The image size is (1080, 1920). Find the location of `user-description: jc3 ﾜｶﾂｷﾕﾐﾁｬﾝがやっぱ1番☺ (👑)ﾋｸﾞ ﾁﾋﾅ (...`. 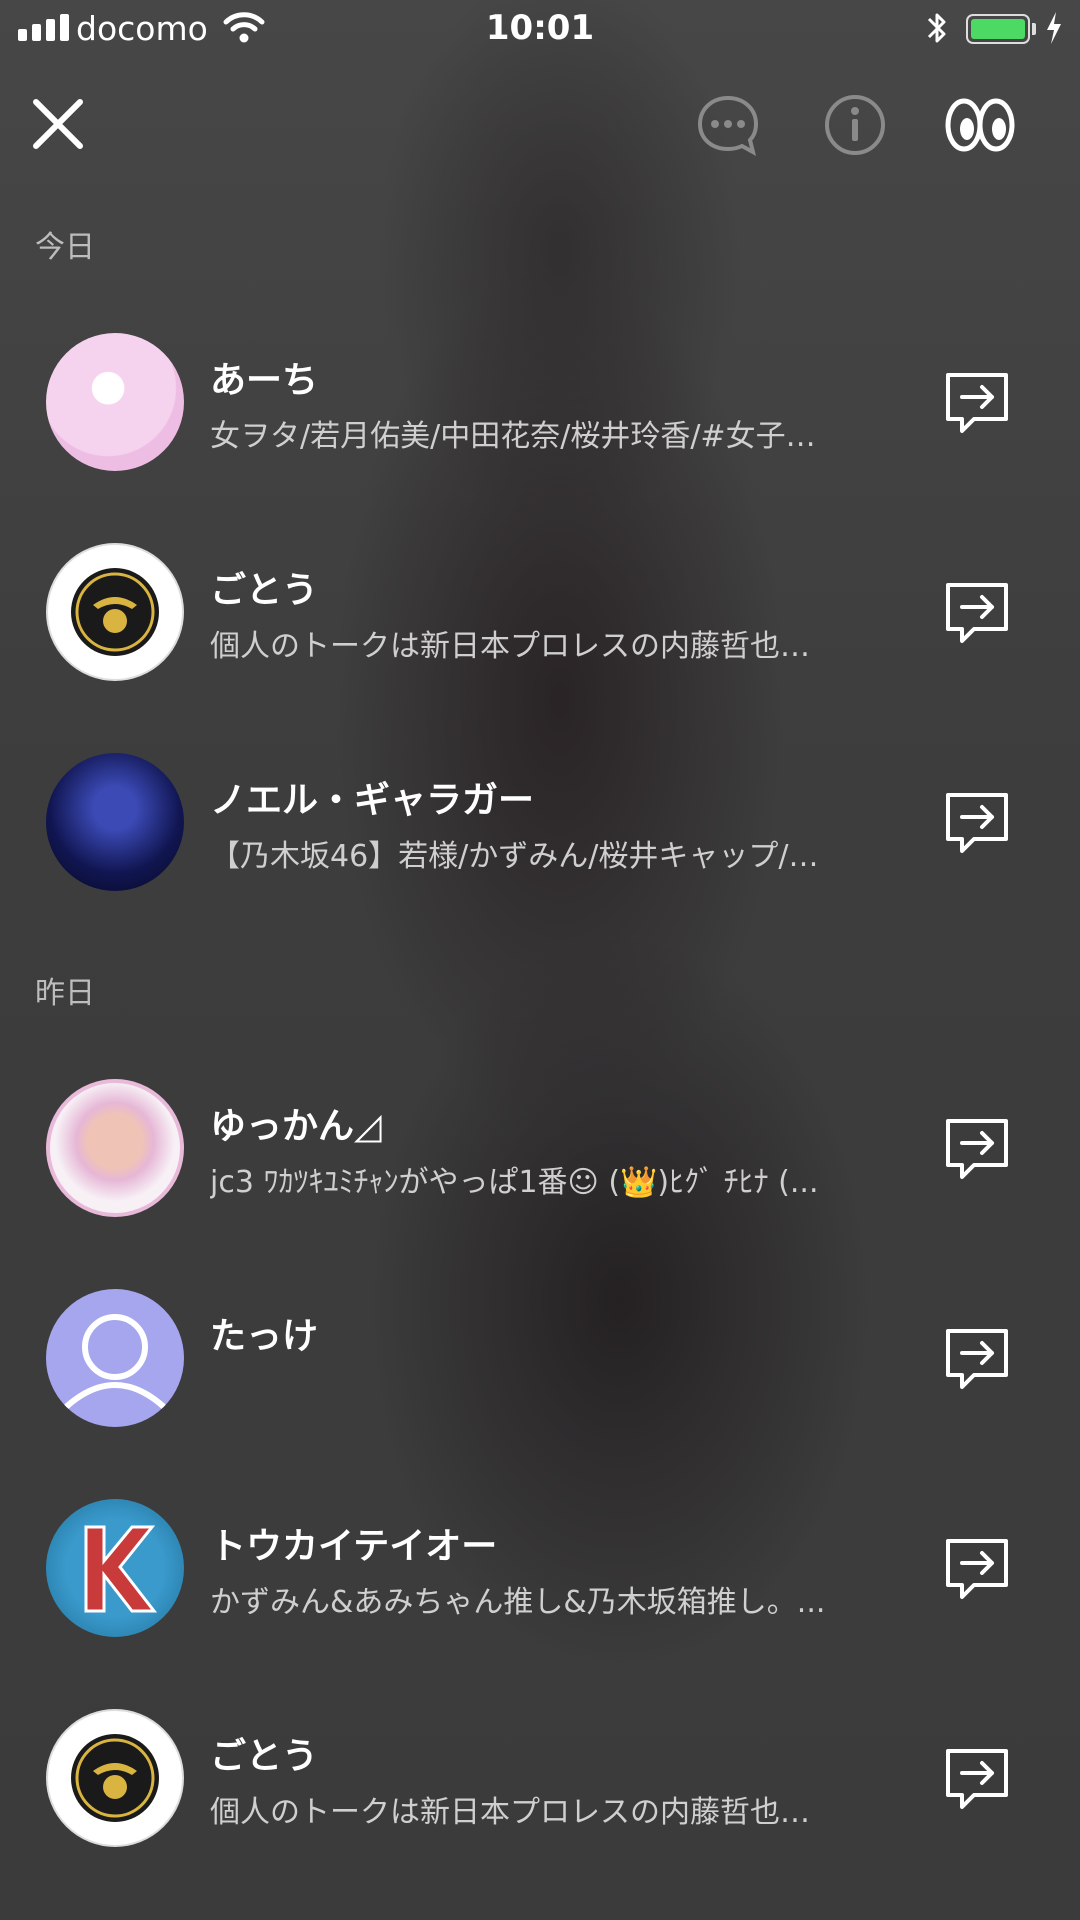

user-description: jc3 ﾜｶﾂｷﾕﾐﾁｬﾝがやっぱ1番☺ (👑)ﾋｸﾞ ﾁﾋﾅ (... is located at coordinates (514, 1182).